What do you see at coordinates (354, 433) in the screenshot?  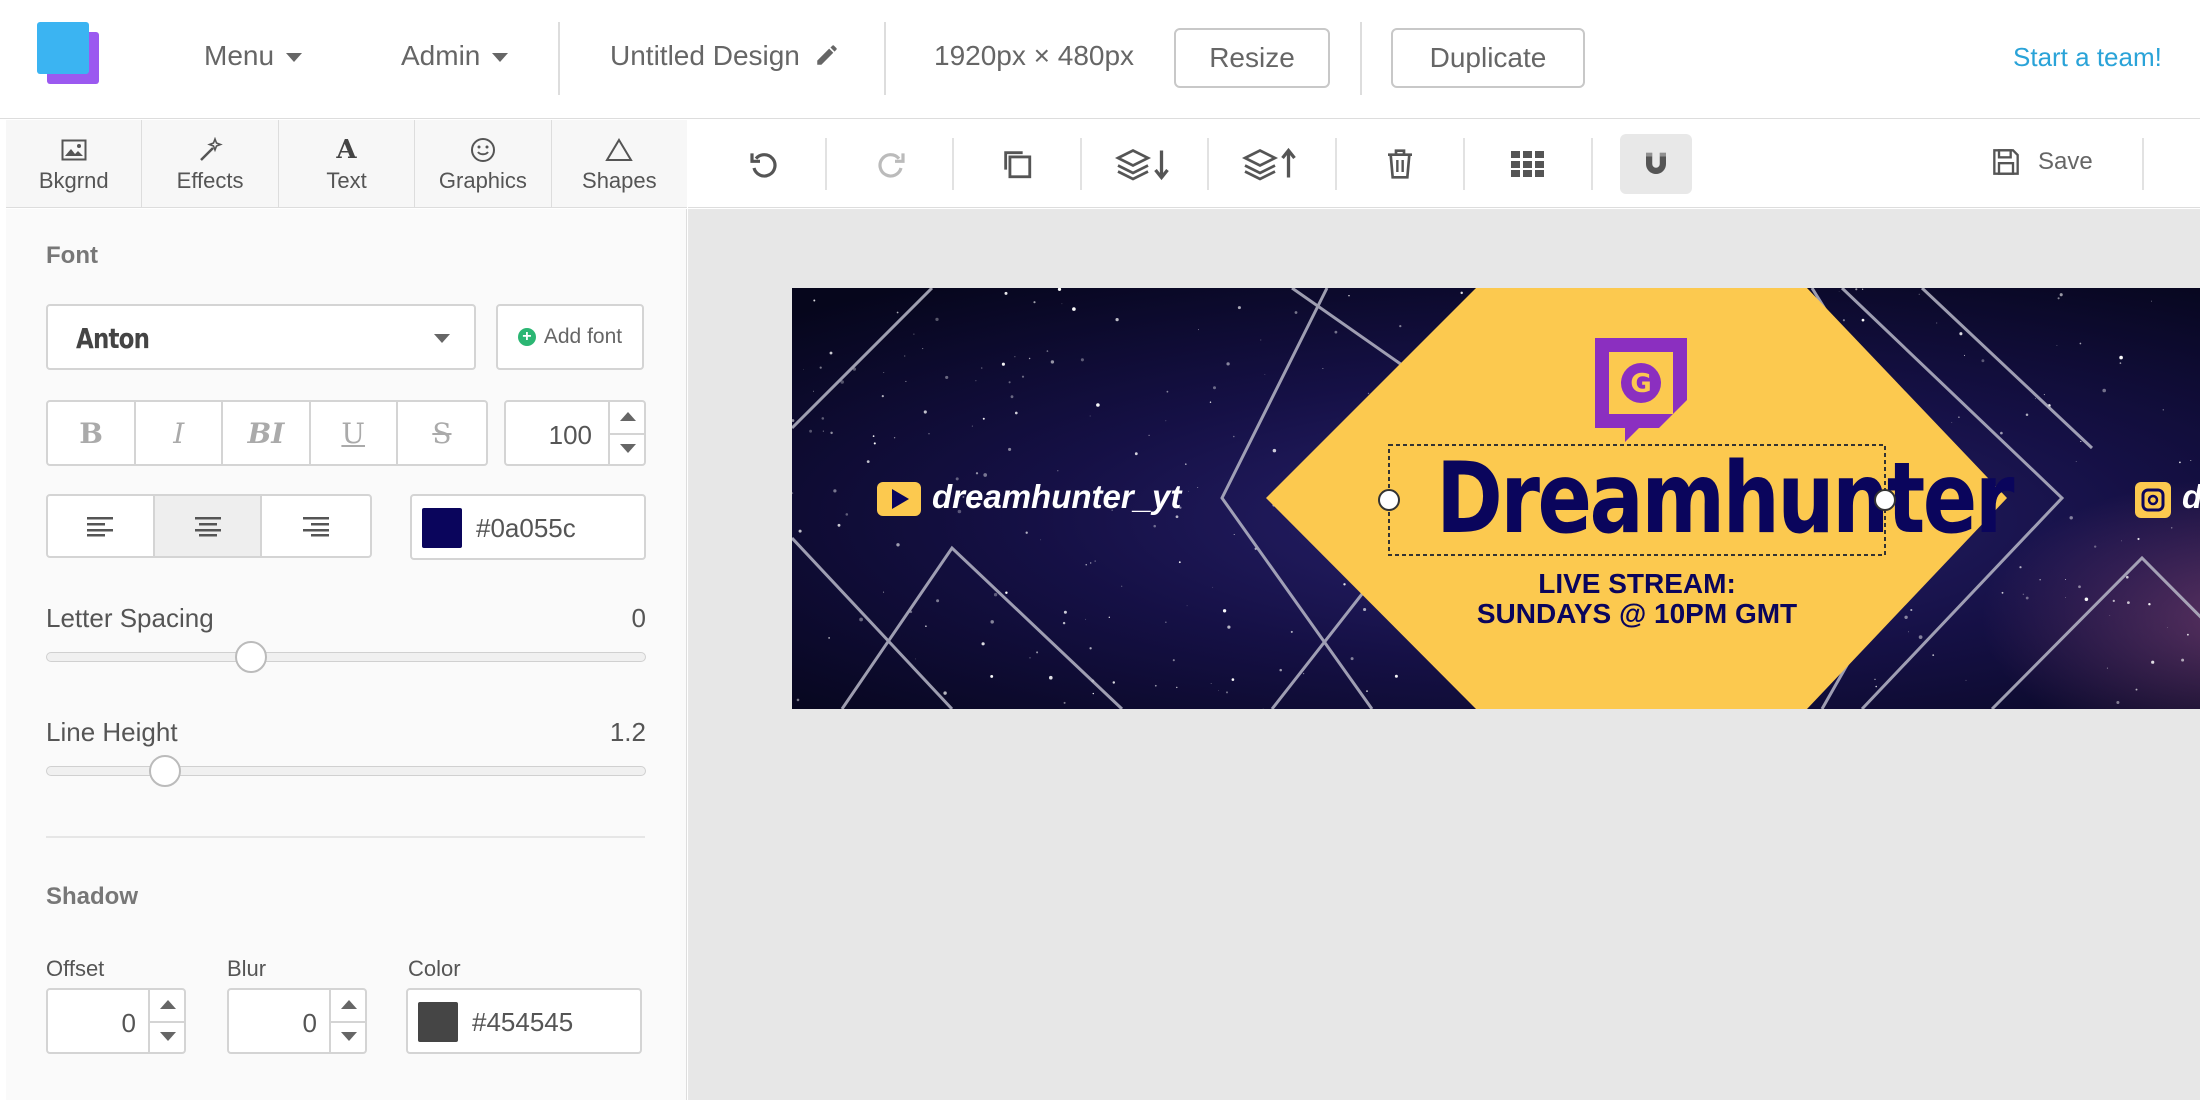 I see `underline-button: U` at bounding box center [354, 433].